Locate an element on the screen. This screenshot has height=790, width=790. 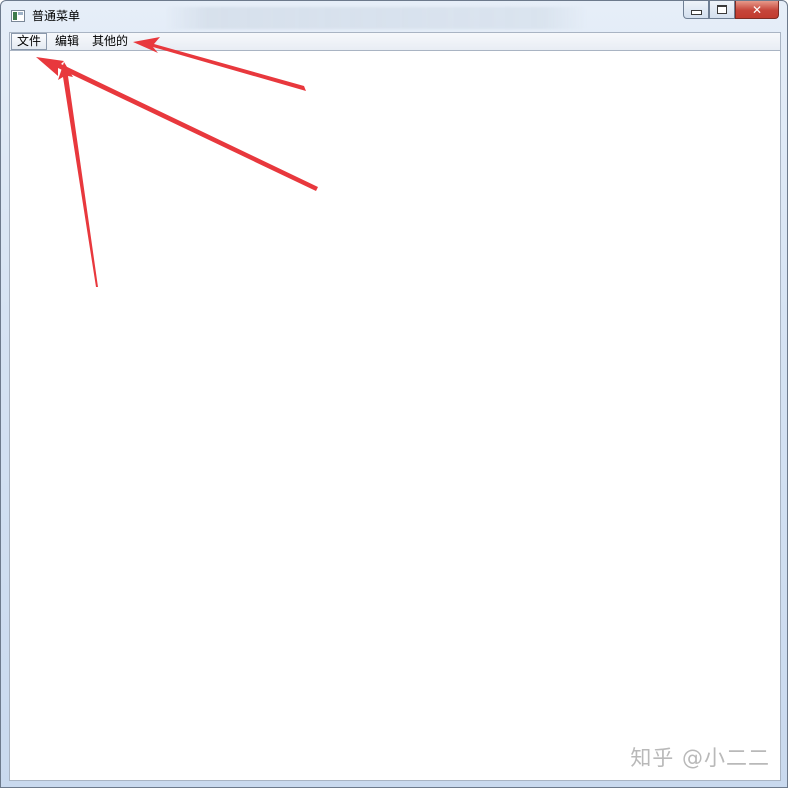
close-button: ✕ is located at coordinates (757, 10).